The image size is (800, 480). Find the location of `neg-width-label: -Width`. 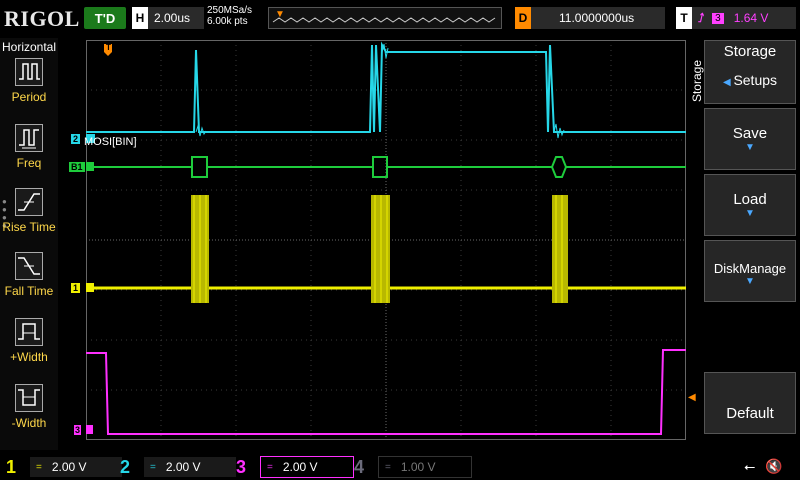

neg-width-label: -Width is located at coordinates (29, 423).